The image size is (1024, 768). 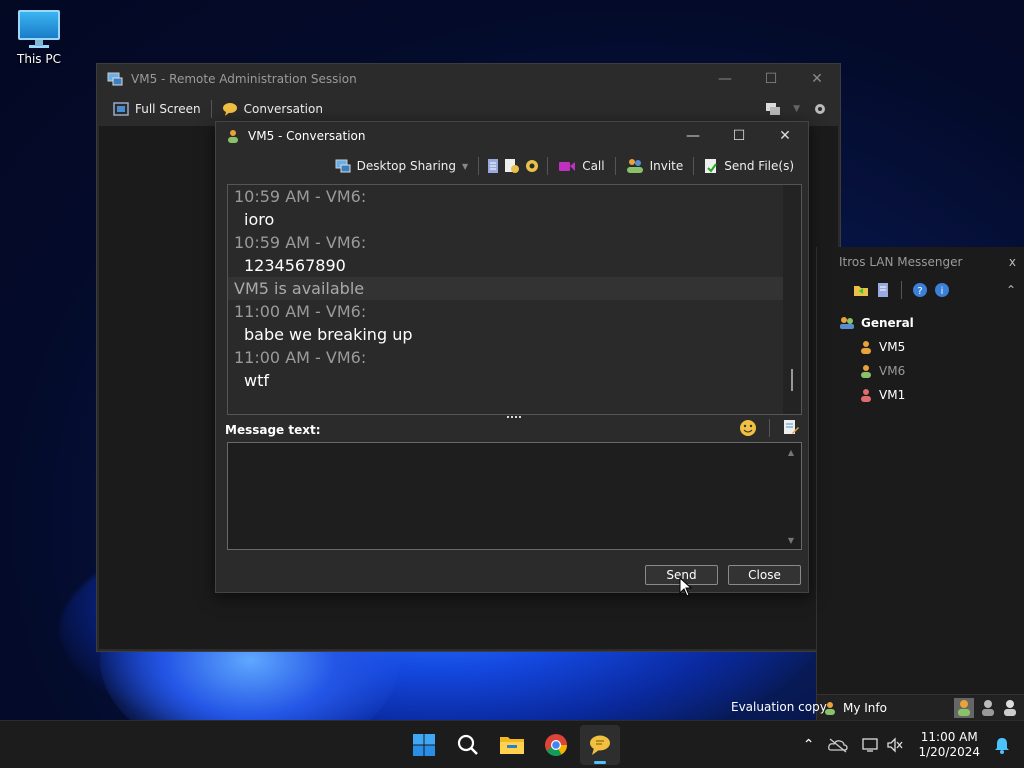 I want to click on clock: 11:00 AM 1/20/2024, so click(x=949, y=745).